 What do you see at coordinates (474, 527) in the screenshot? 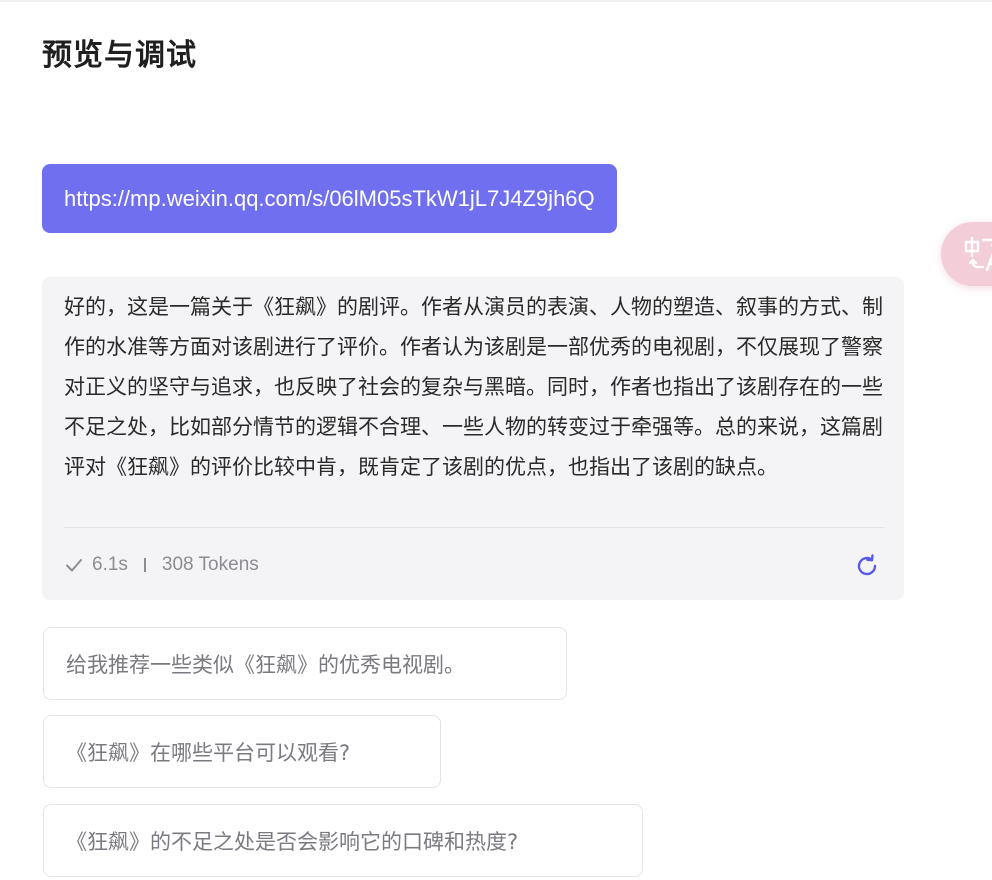
I see `reply-divider` at bounding box center [474, 527].